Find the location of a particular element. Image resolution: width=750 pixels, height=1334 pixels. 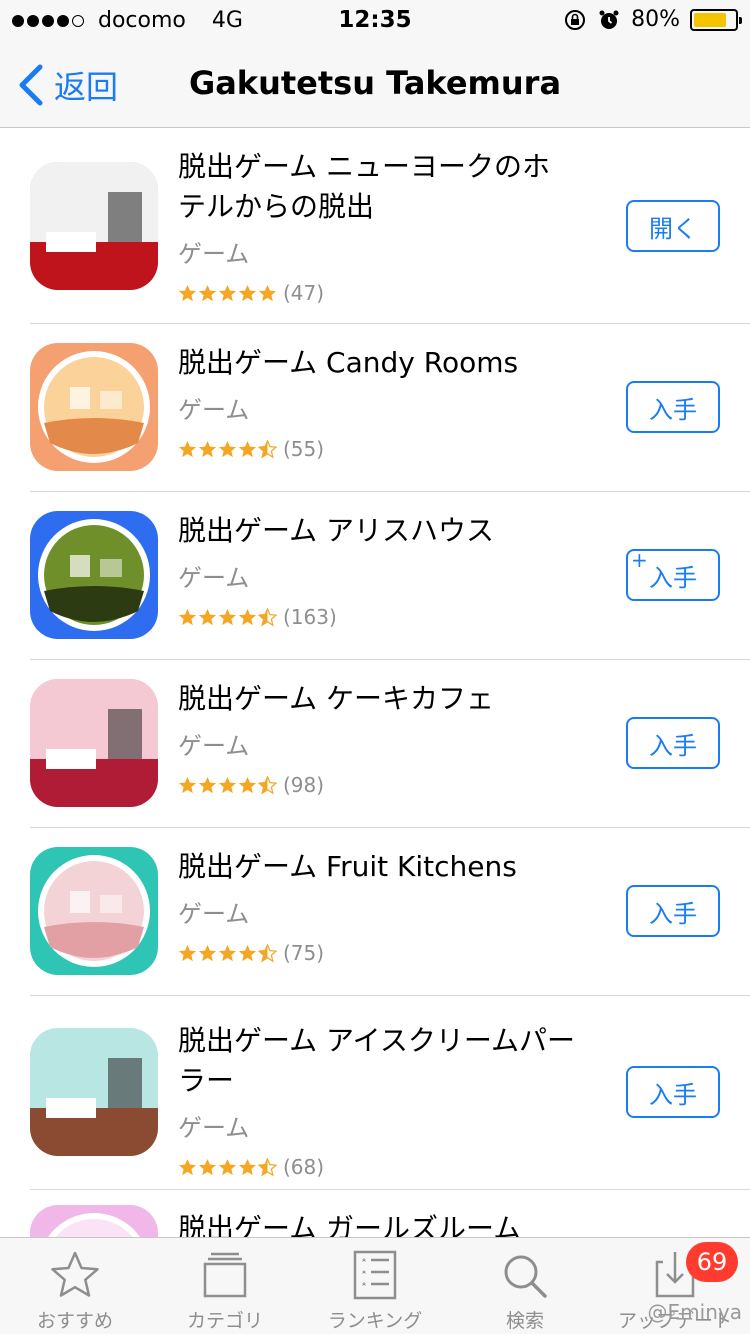

app-row: 脱出ゲーム ケーキカフェゲーム (98) 入手 is located at coordinates (375, 743).